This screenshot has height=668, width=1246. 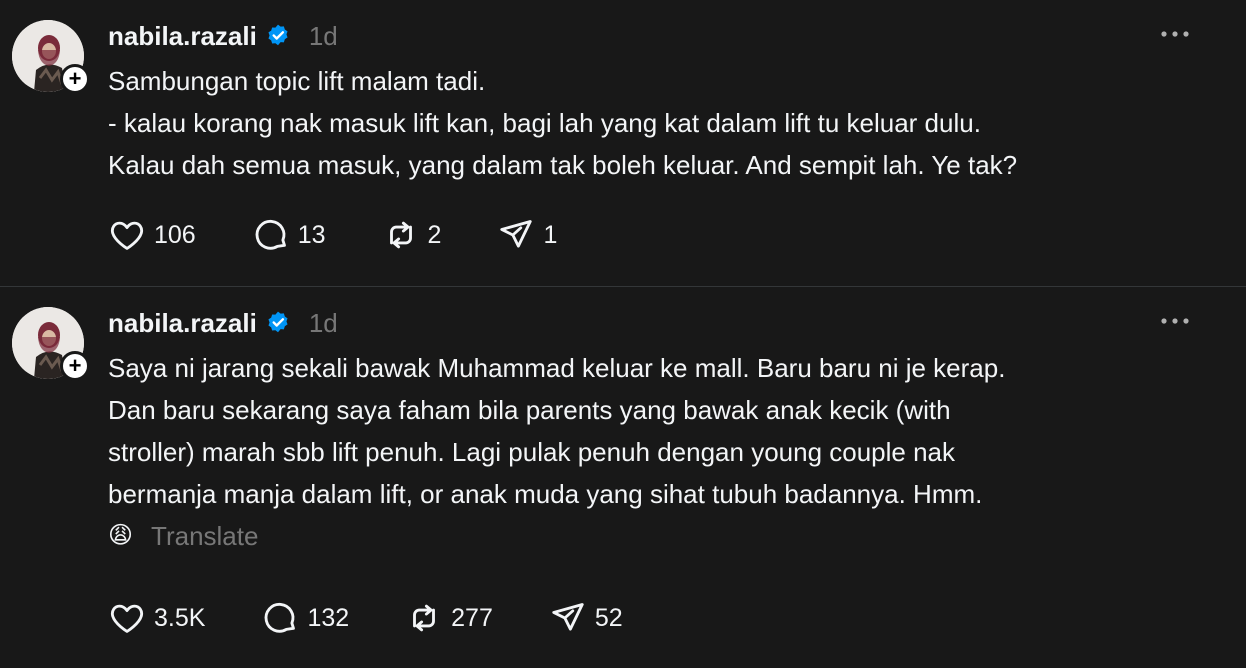 I want to click on reply-count: 13, so click(x=311, y=234).